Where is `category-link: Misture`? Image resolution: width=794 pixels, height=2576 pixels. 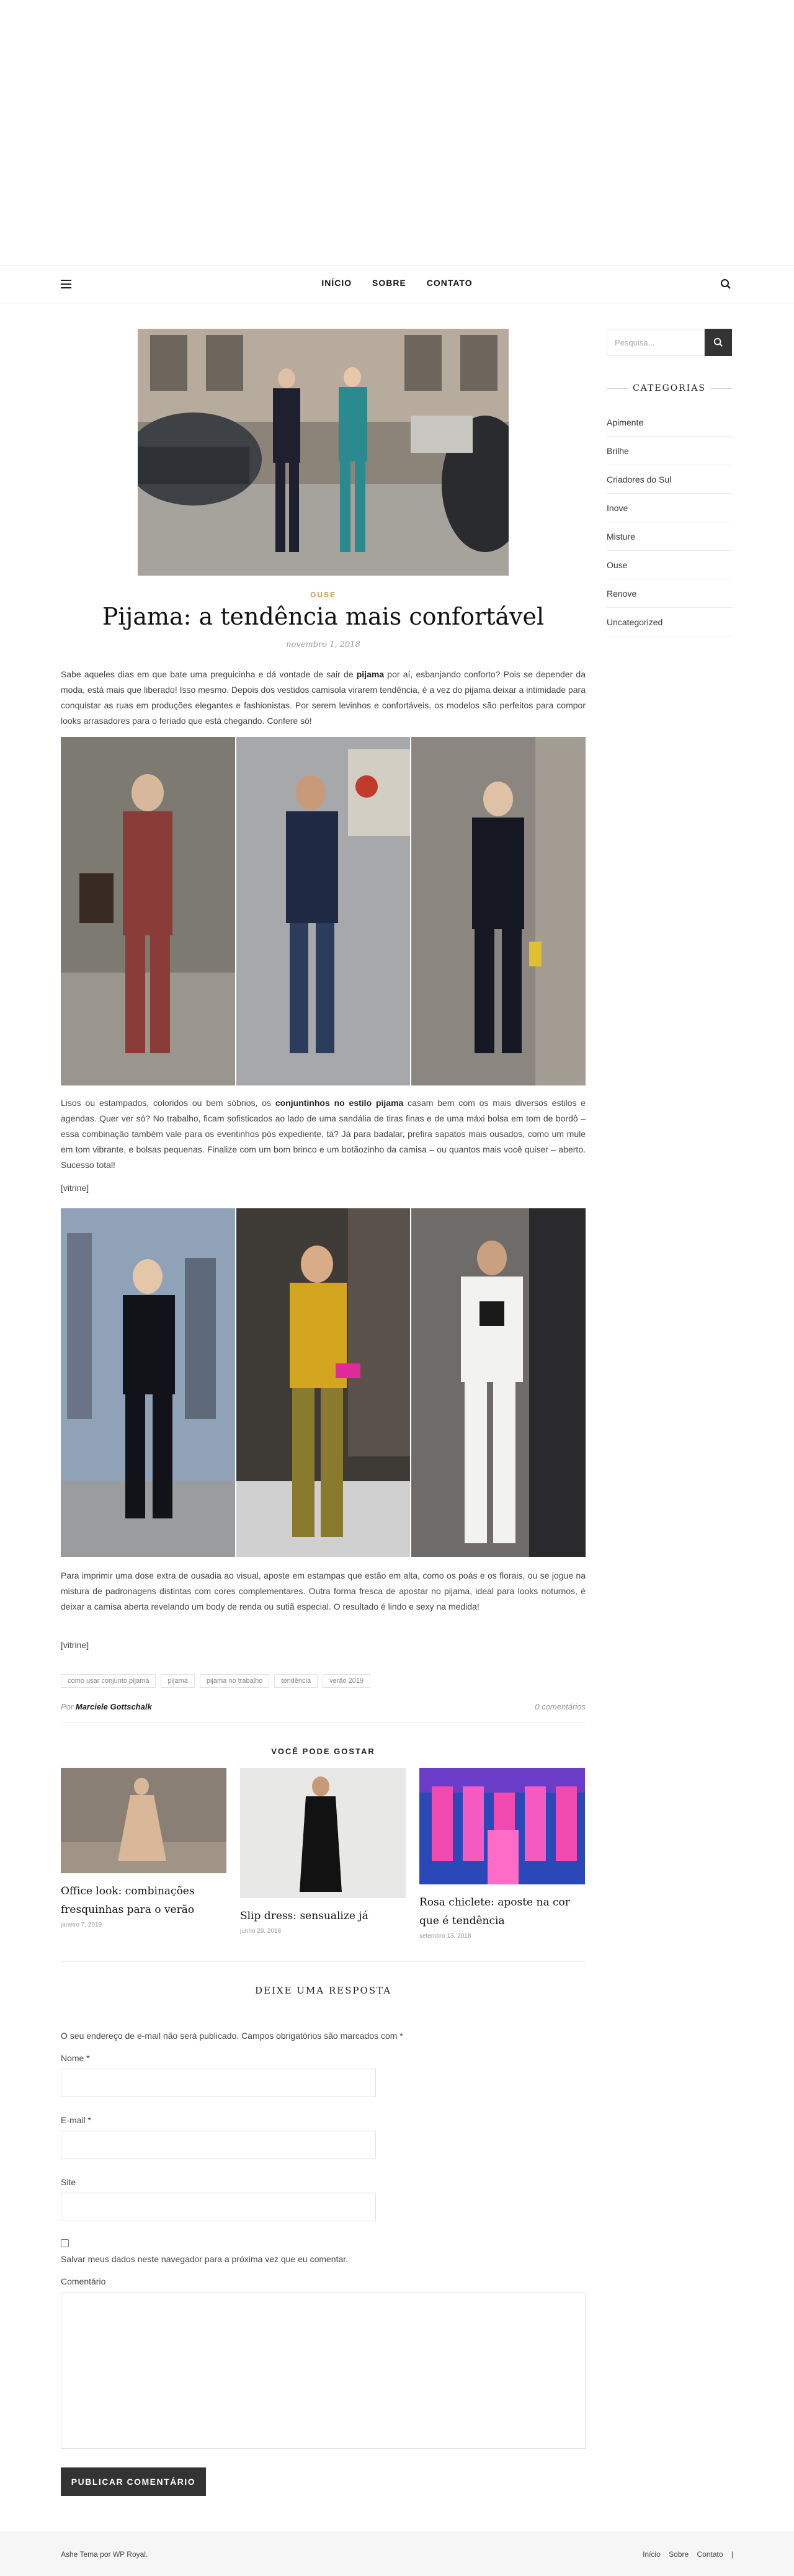
category-link: Misture is located at coordinates (670, 537).